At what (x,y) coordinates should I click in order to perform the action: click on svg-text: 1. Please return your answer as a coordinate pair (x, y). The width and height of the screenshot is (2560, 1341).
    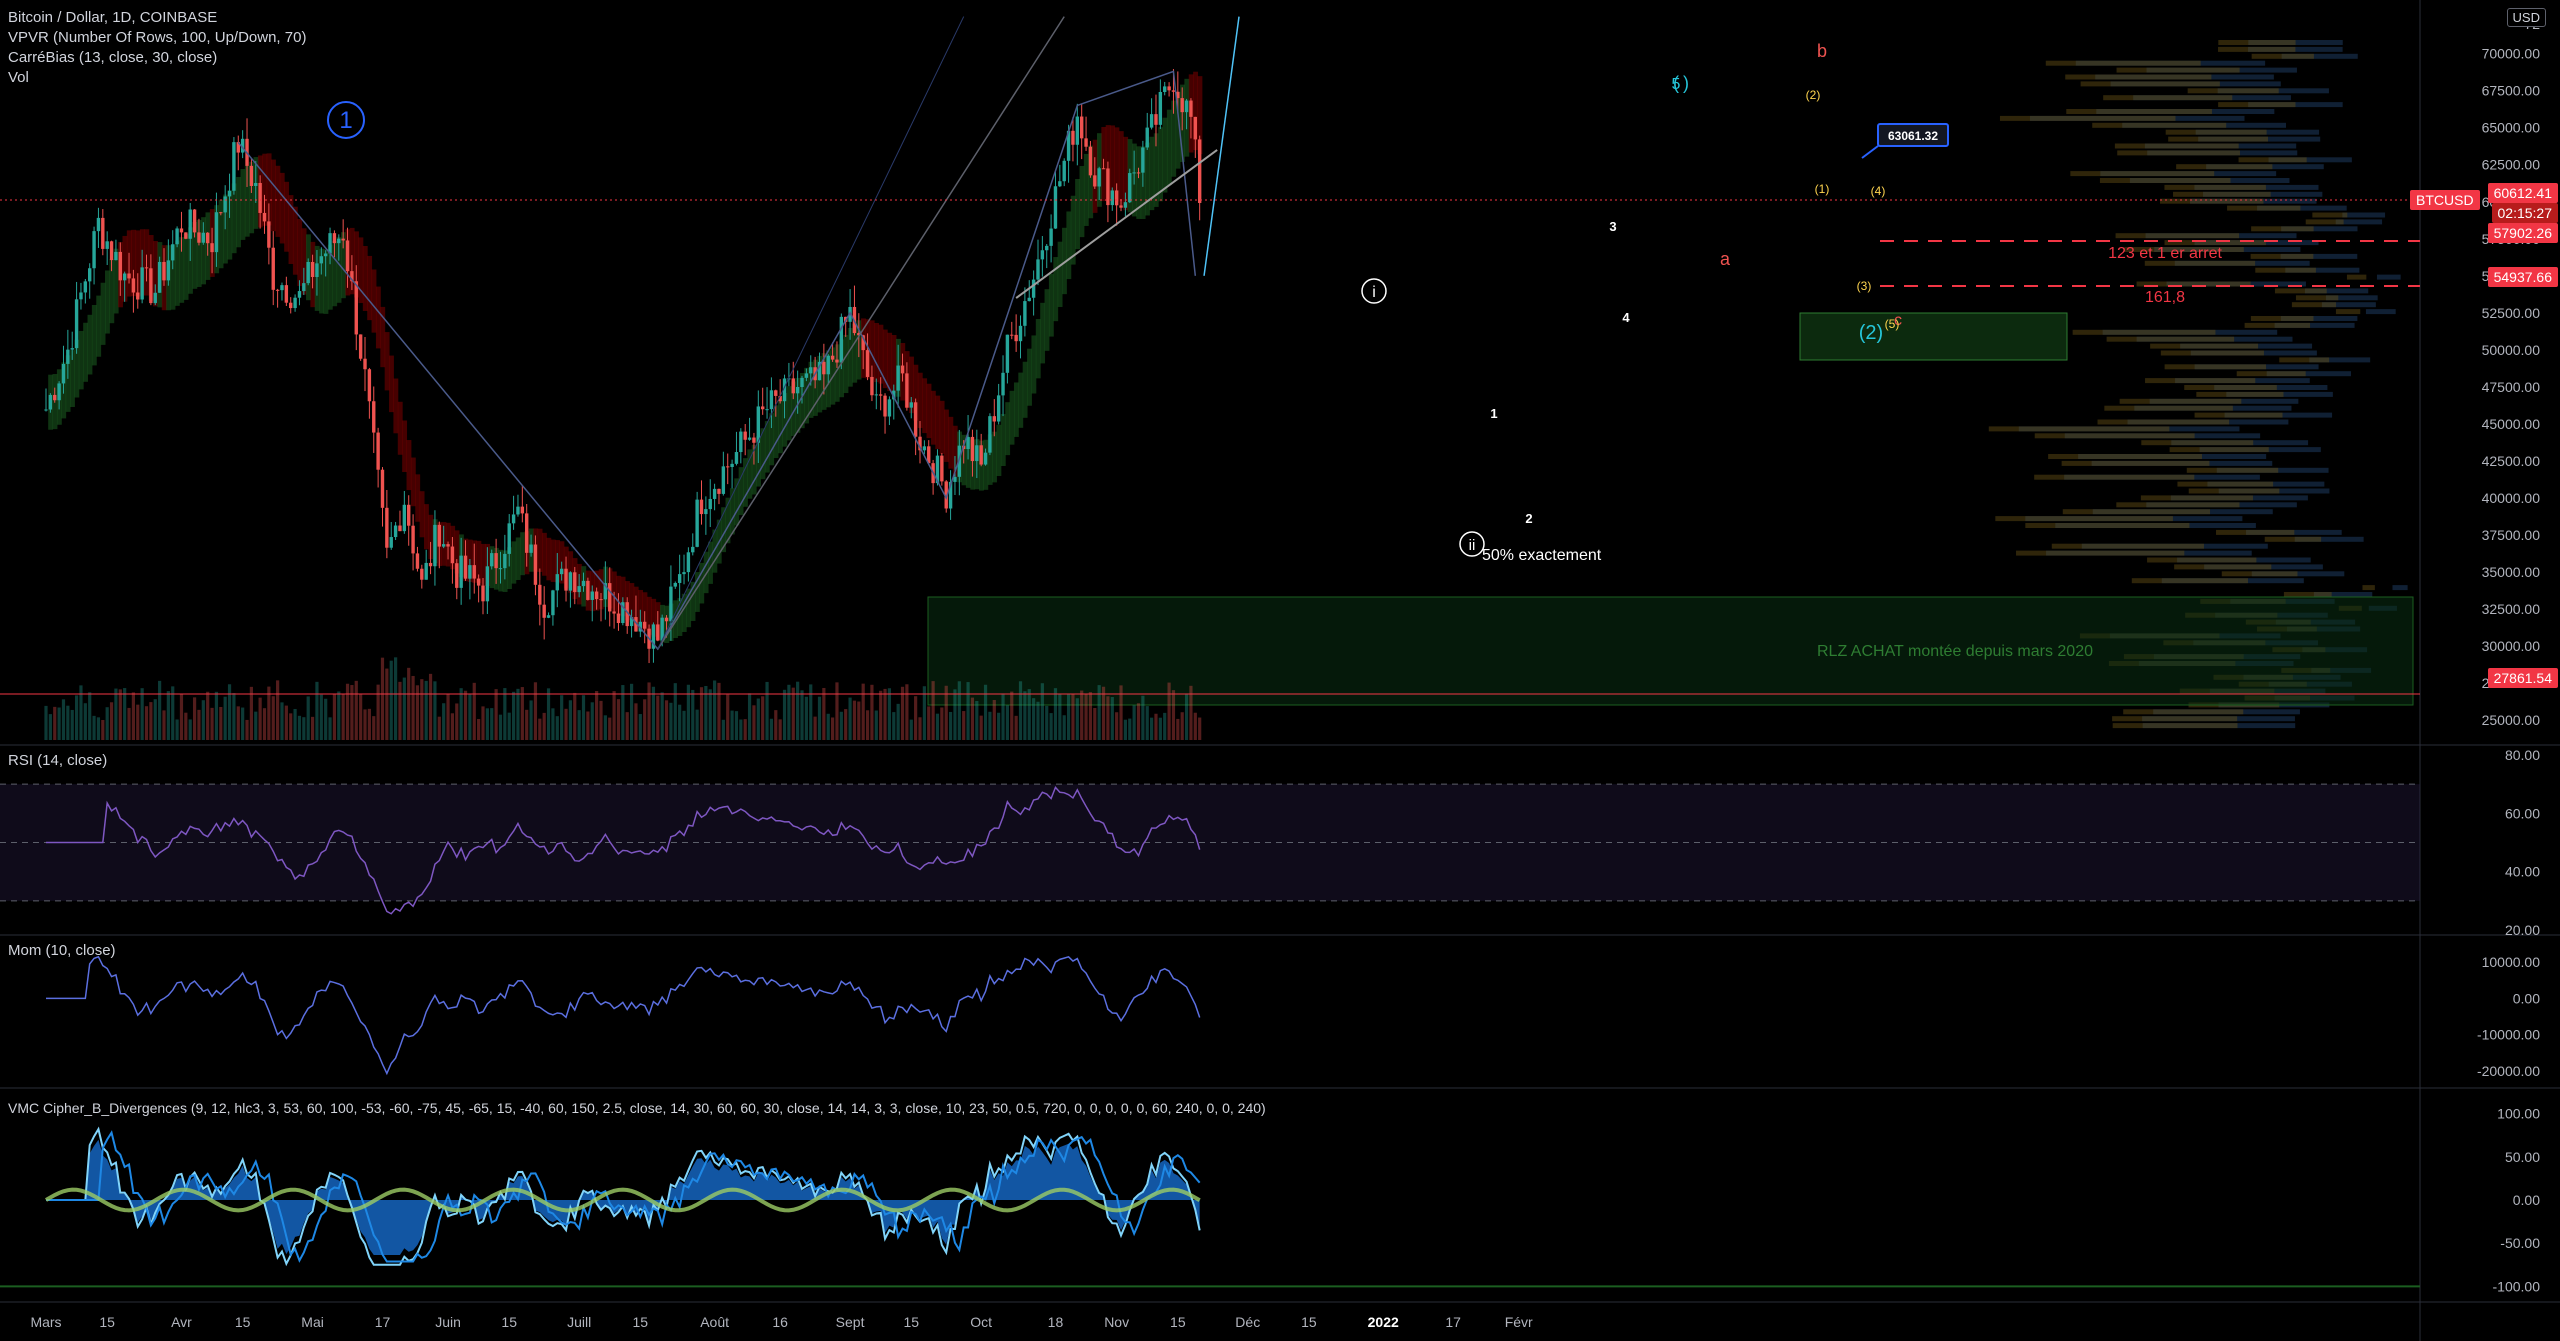
    Looking at the image, I should click on (345, 120).